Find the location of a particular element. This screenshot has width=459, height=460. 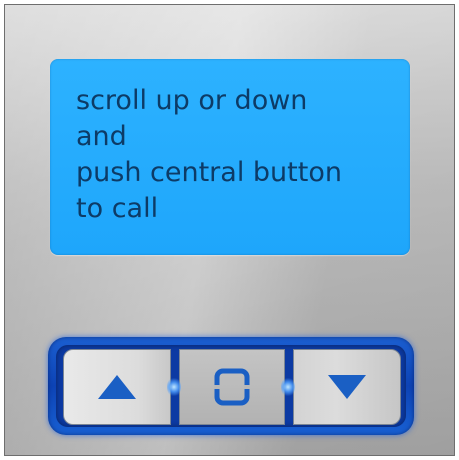

indicator-light-right is located at coordinates (288, 387).